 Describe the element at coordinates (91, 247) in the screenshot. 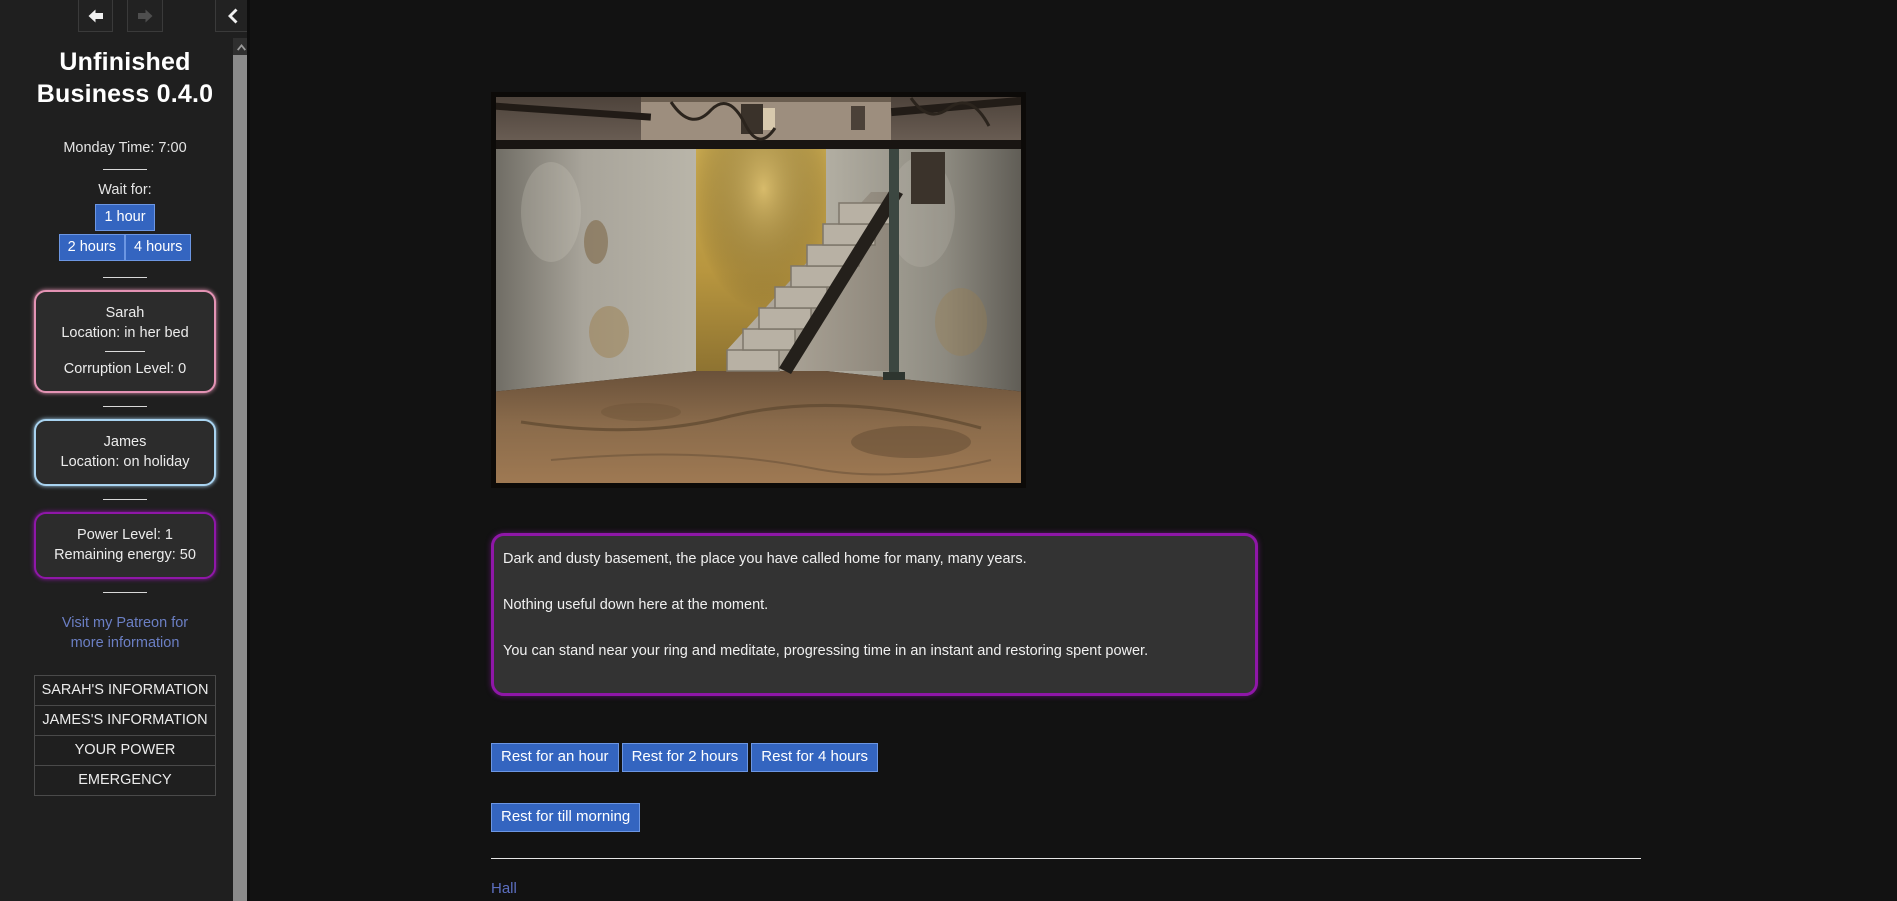

I see `wait-2-hours-button: 2 hours` at that location.